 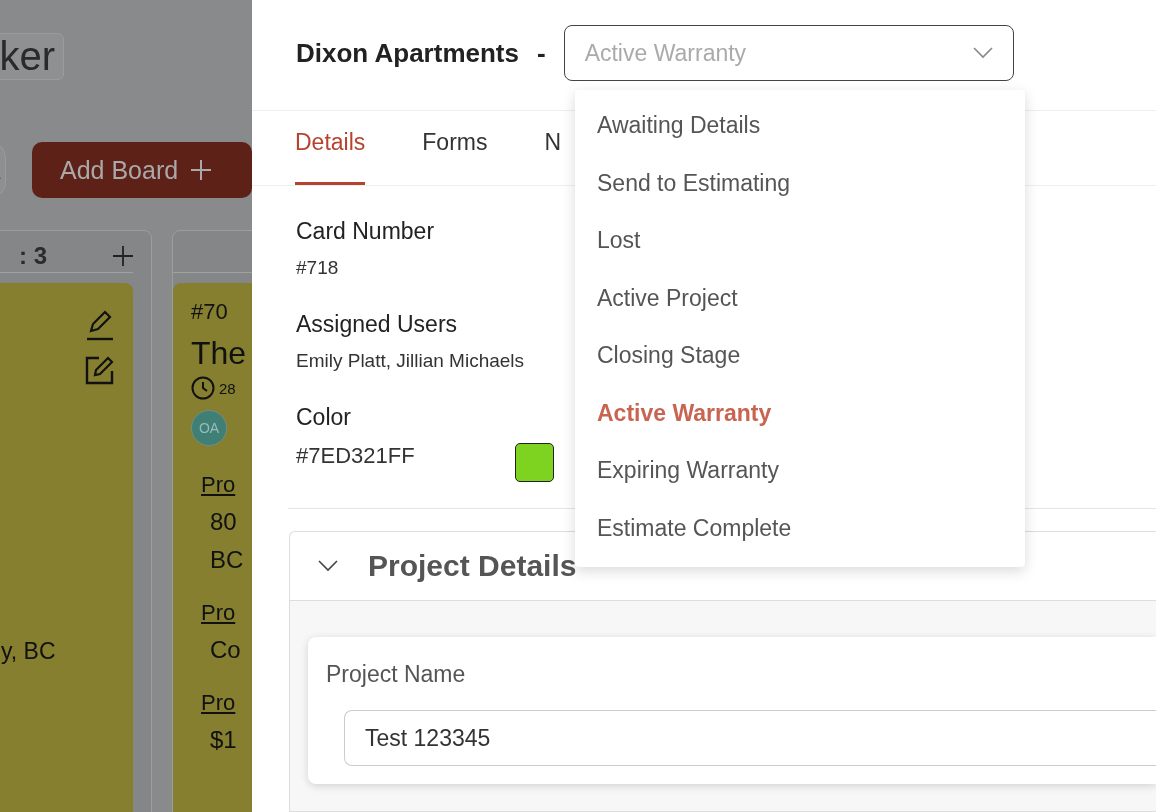 What do you see at coordinates (323, 417) in the screenshot?
I see `field-label: Color` at bounding box center [323, 417].